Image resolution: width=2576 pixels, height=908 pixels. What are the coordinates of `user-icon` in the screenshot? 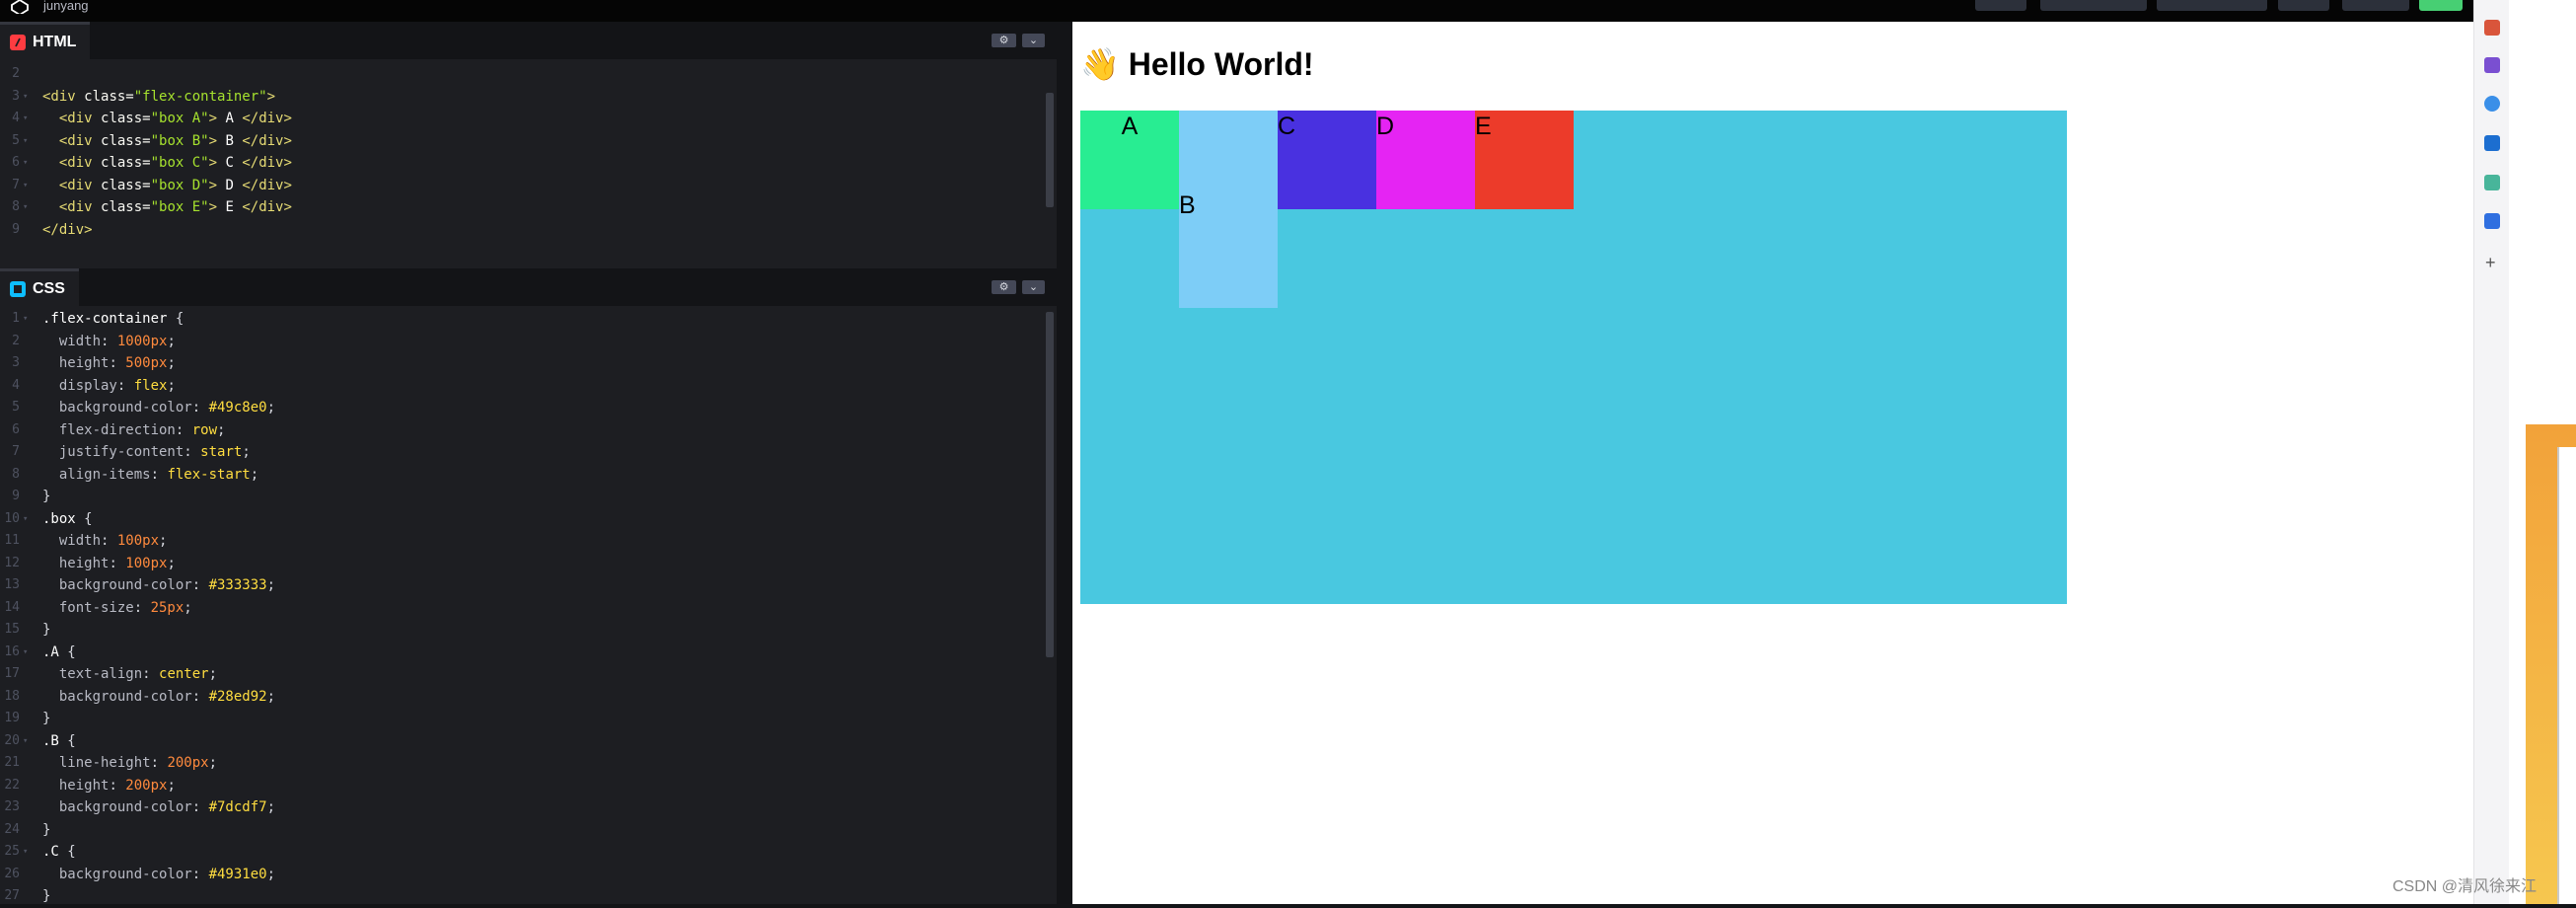 It's located at (2492, 65).